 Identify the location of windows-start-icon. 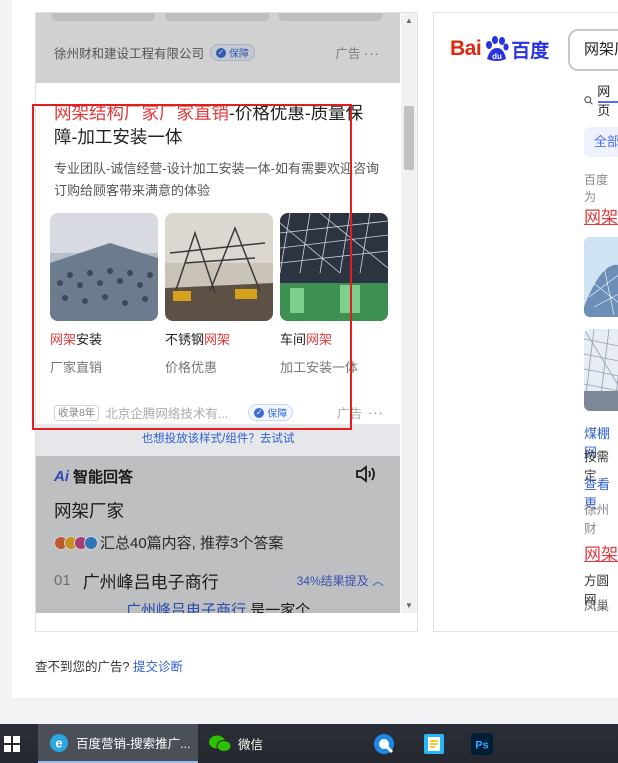
(12, 744).